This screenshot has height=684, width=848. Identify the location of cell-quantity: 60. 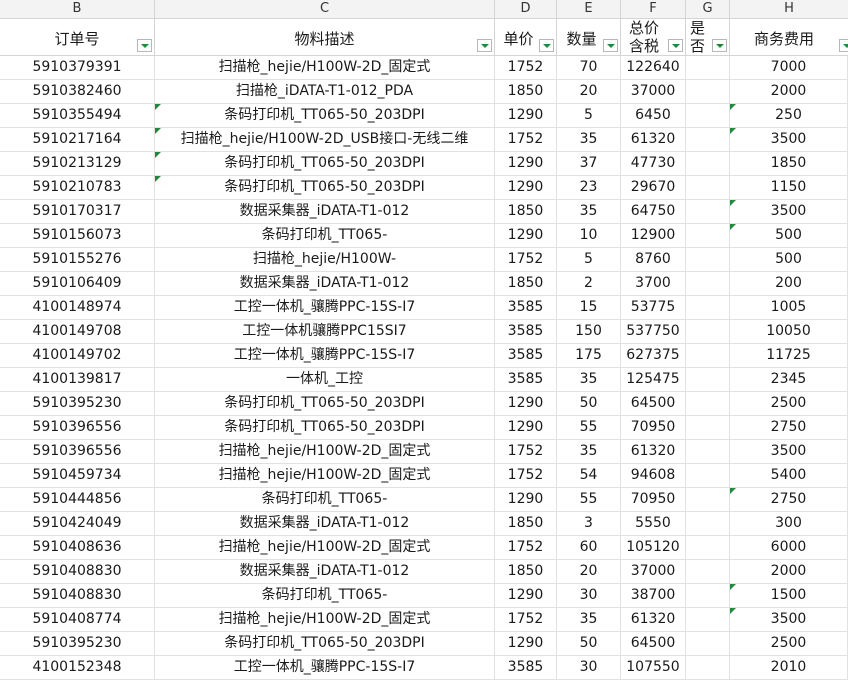
(589, 547).